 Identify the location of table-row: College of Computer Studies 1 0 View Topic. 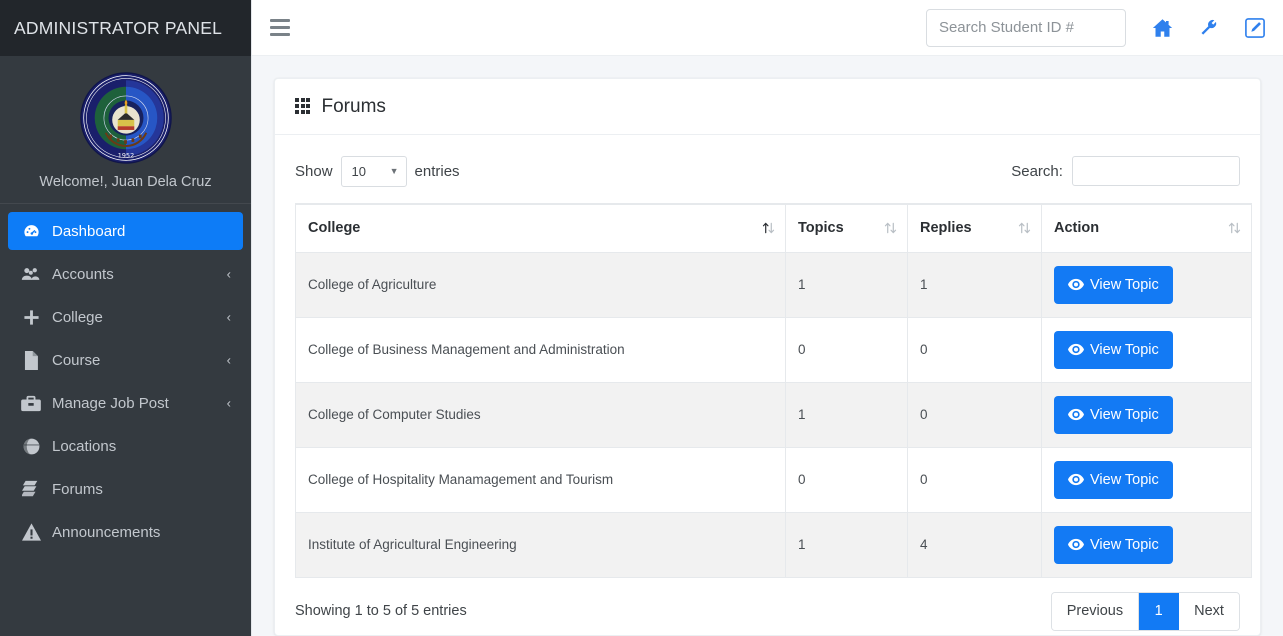
(773, 414).